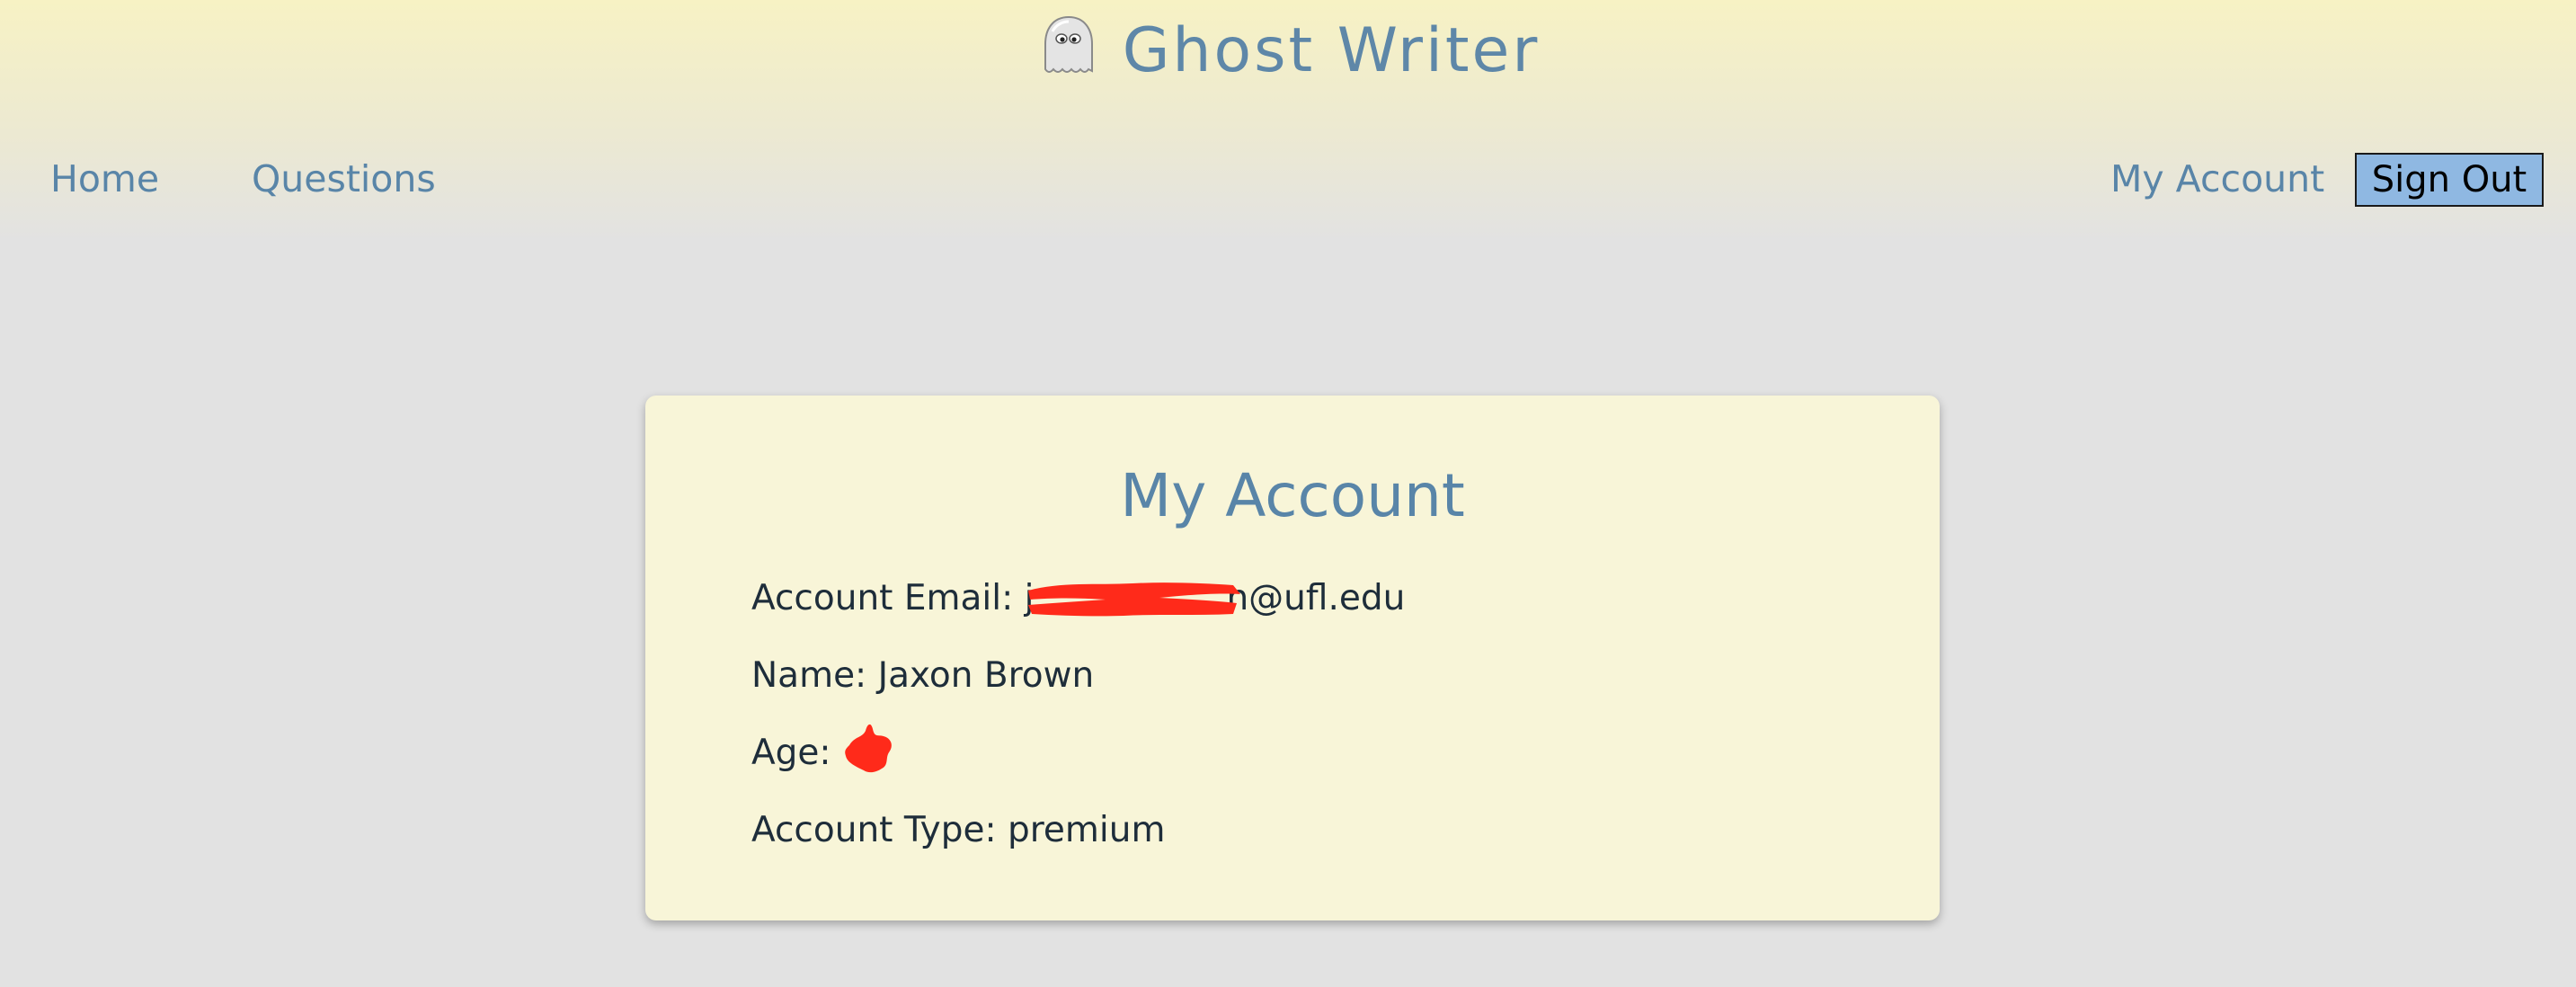  Describe the element at coordinates (104, 178) in the screenshot. I see `nav-home-link: Home` at that location.